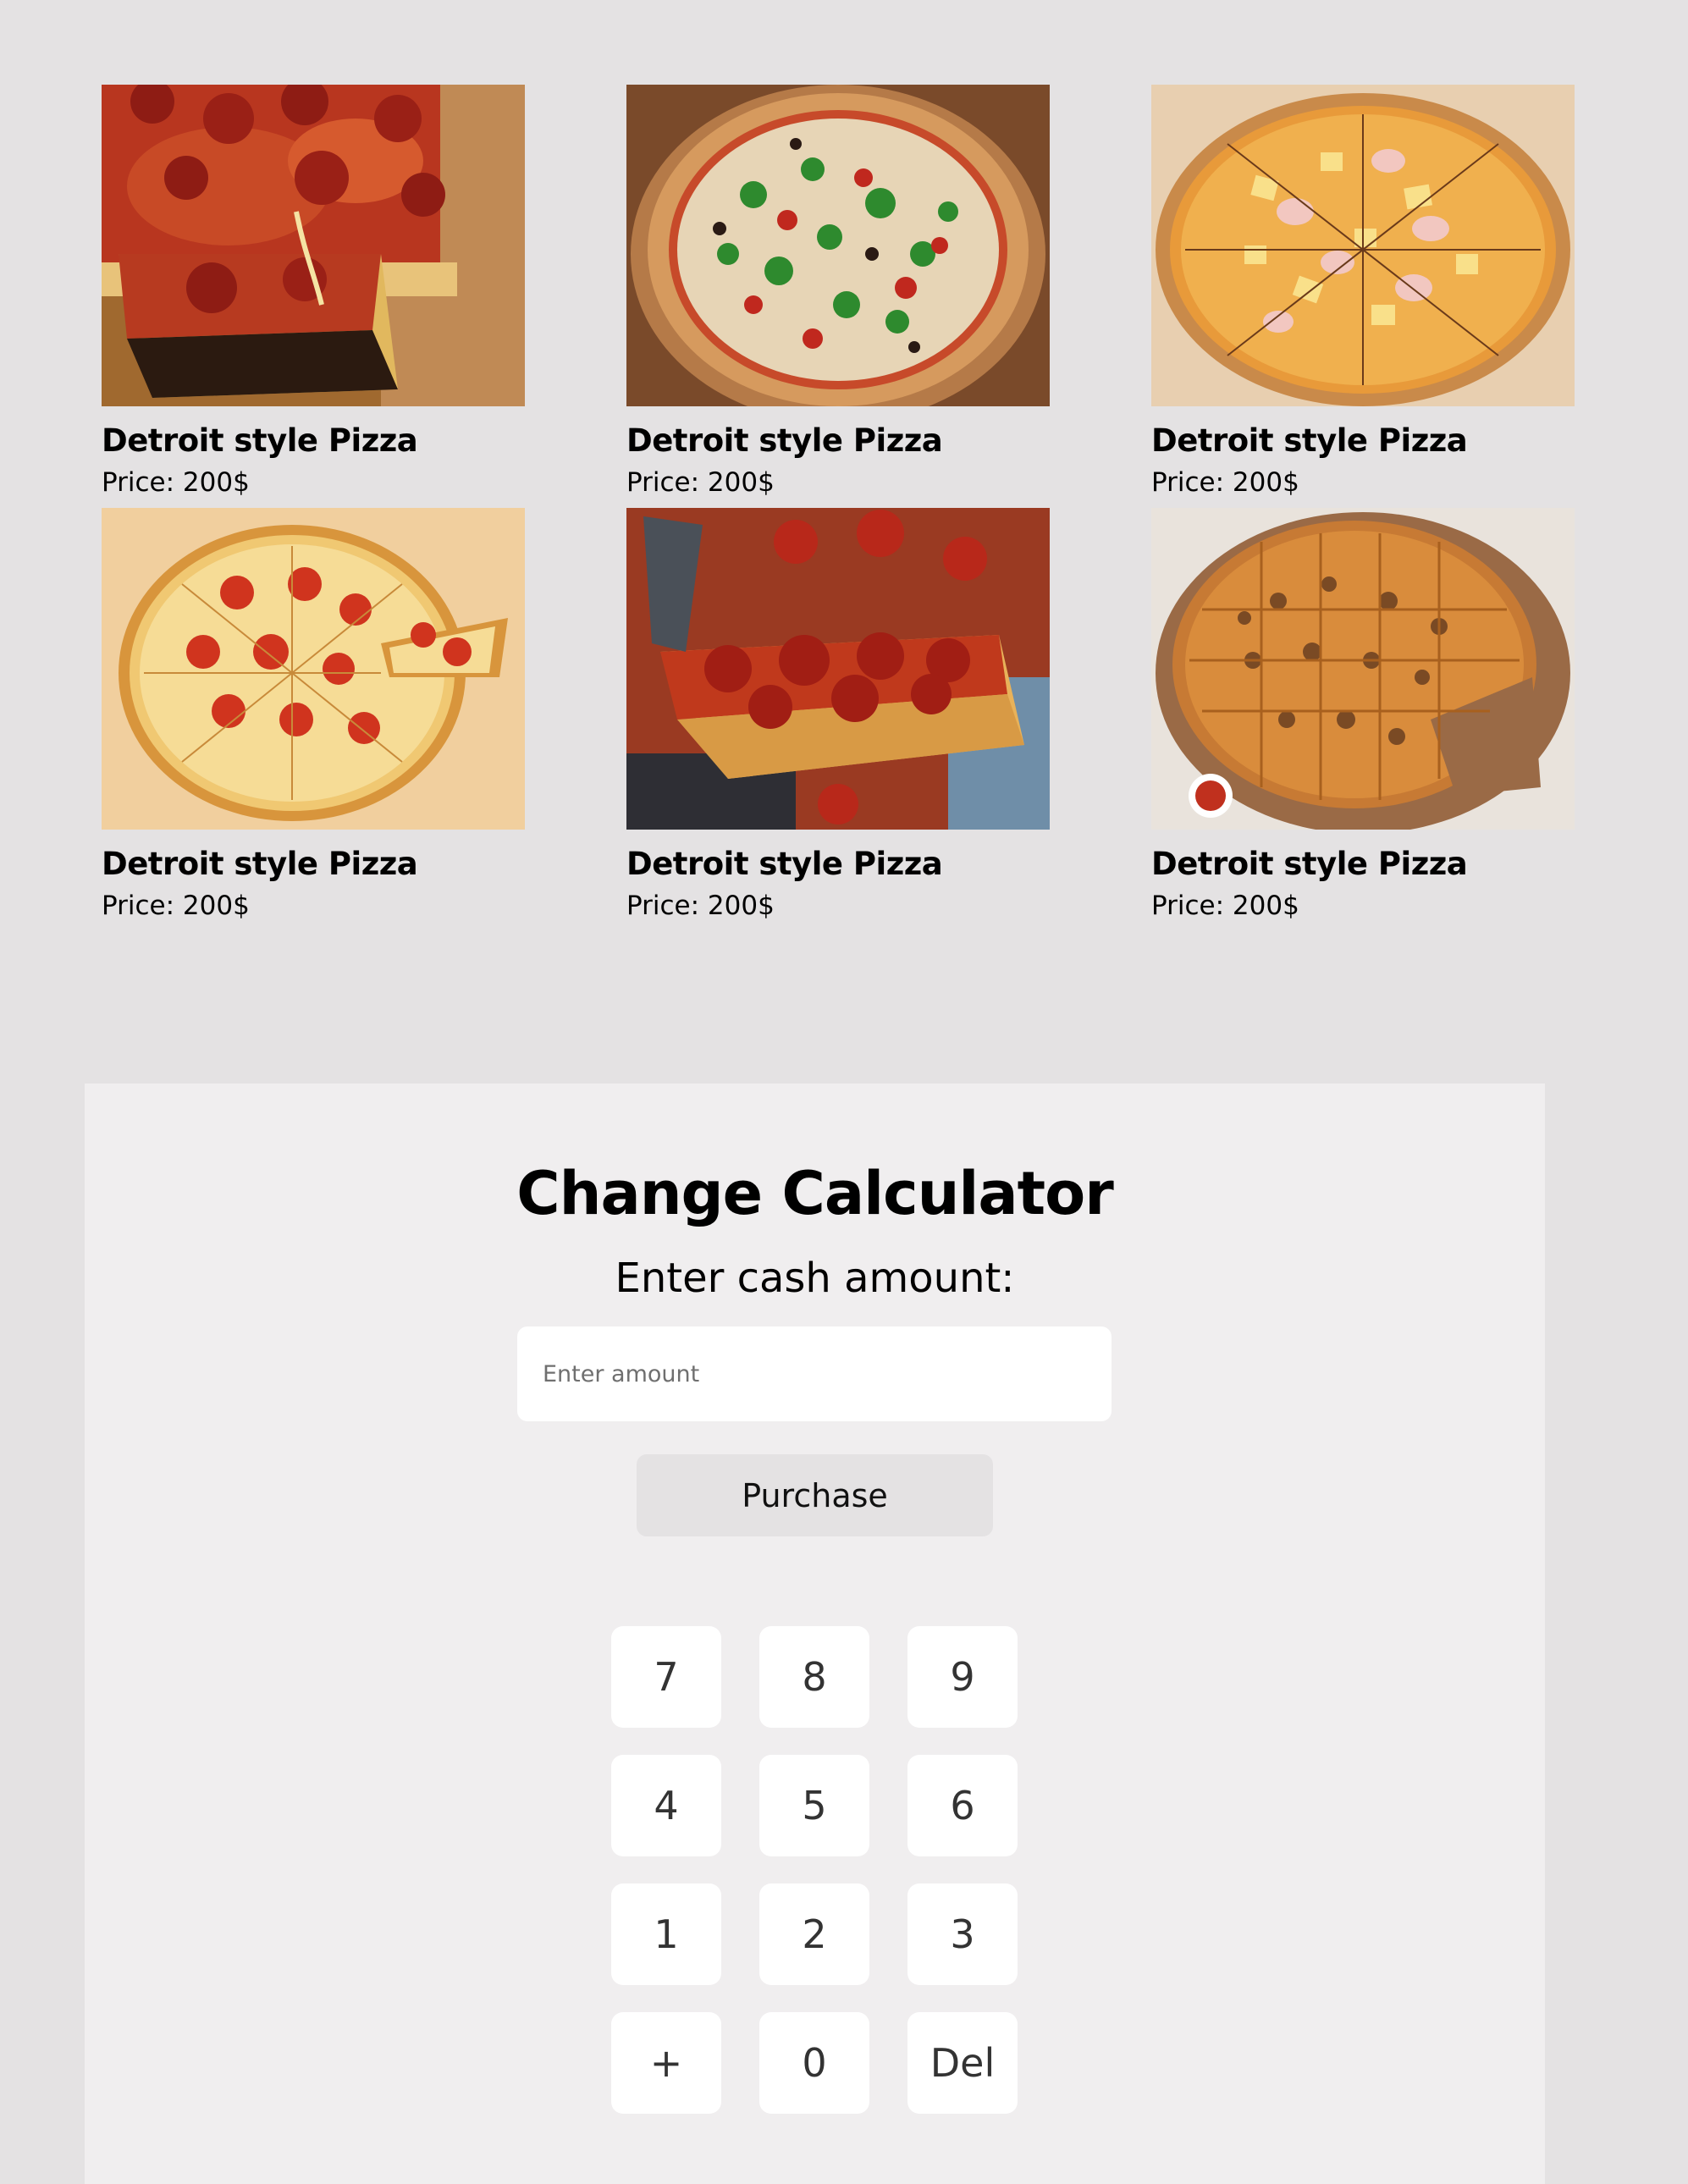 The image size is (1688, 2184). What do you see at coordinates (962, 1934) in the screenshot?
I see `key-3: 3` at bounding box center [962, 1934].